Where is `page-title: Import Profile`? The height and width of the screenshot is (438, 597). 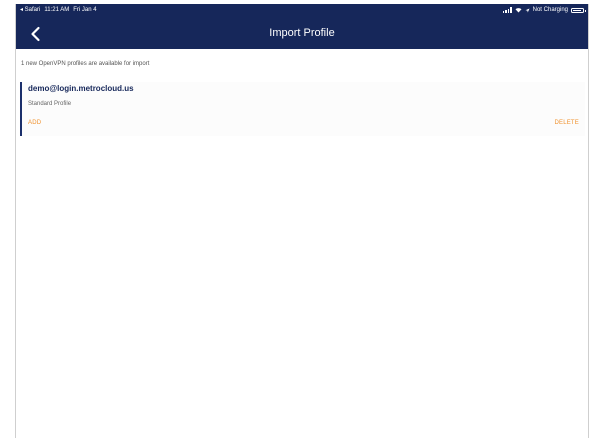 page-title: Import Profile is located at coordinates (302, 33).